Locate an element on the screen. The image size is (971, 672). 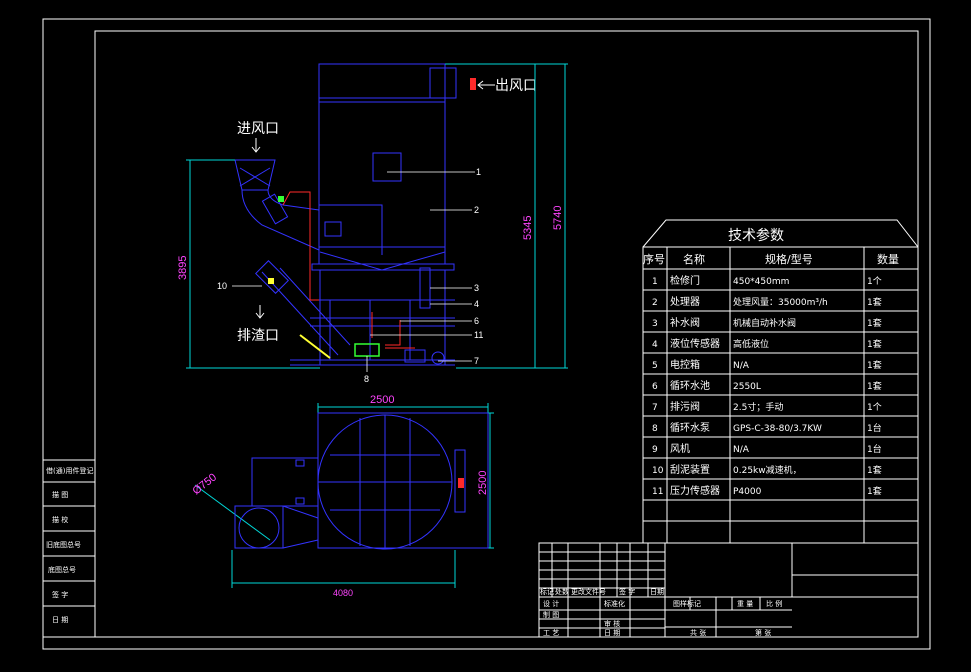
th-qty: 数量 is located at coordinates (888, 259).